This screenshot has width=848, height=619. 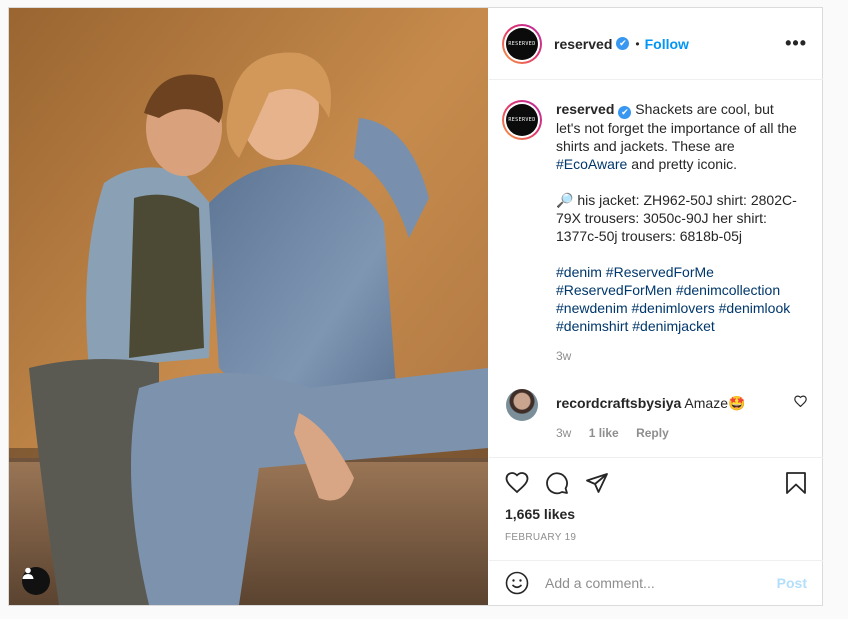 I want to click on heart-icon, so click(x=517, y=483).